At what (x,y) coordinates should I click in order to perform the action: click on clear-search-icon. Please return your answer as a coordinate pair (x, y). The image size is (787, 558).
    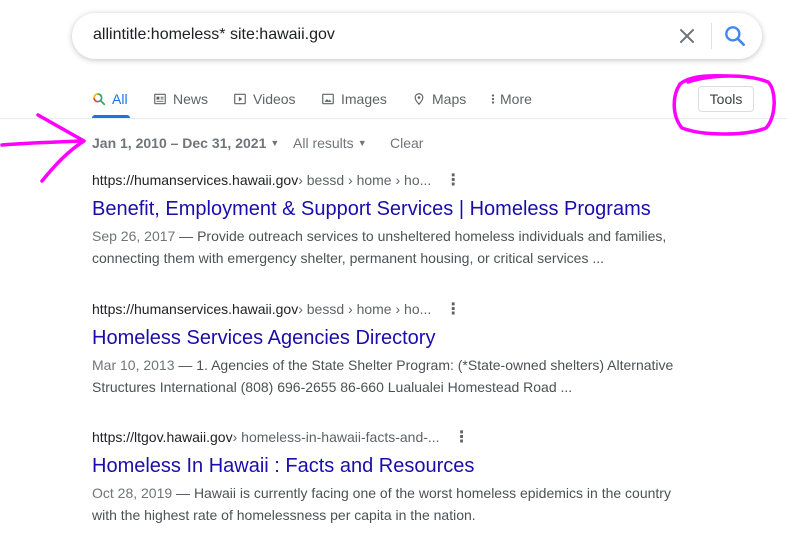
    Looking at the image, I should click on (687, 36).